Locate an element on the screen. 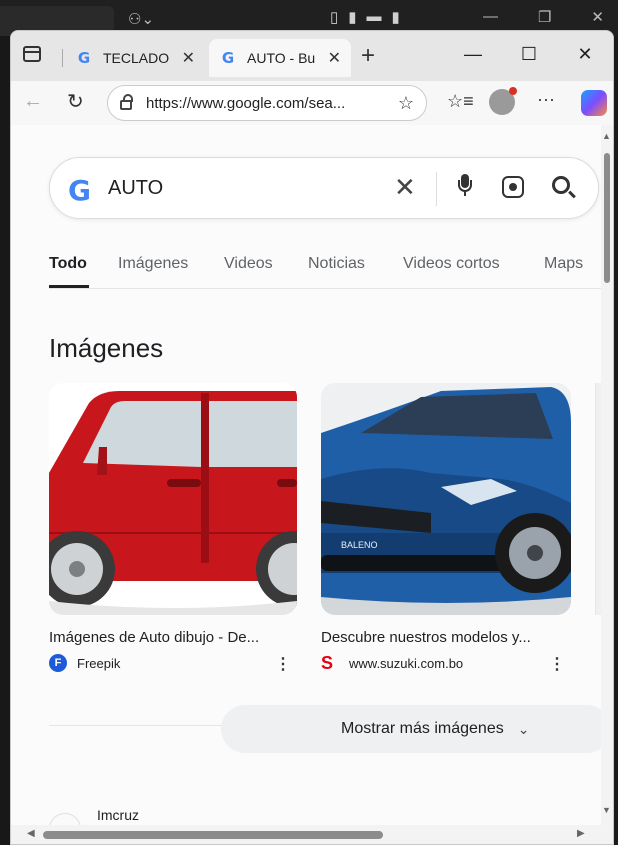 The height and width of the screenshot is (845, 618). tab-separator is located at coordinates (62, 58).